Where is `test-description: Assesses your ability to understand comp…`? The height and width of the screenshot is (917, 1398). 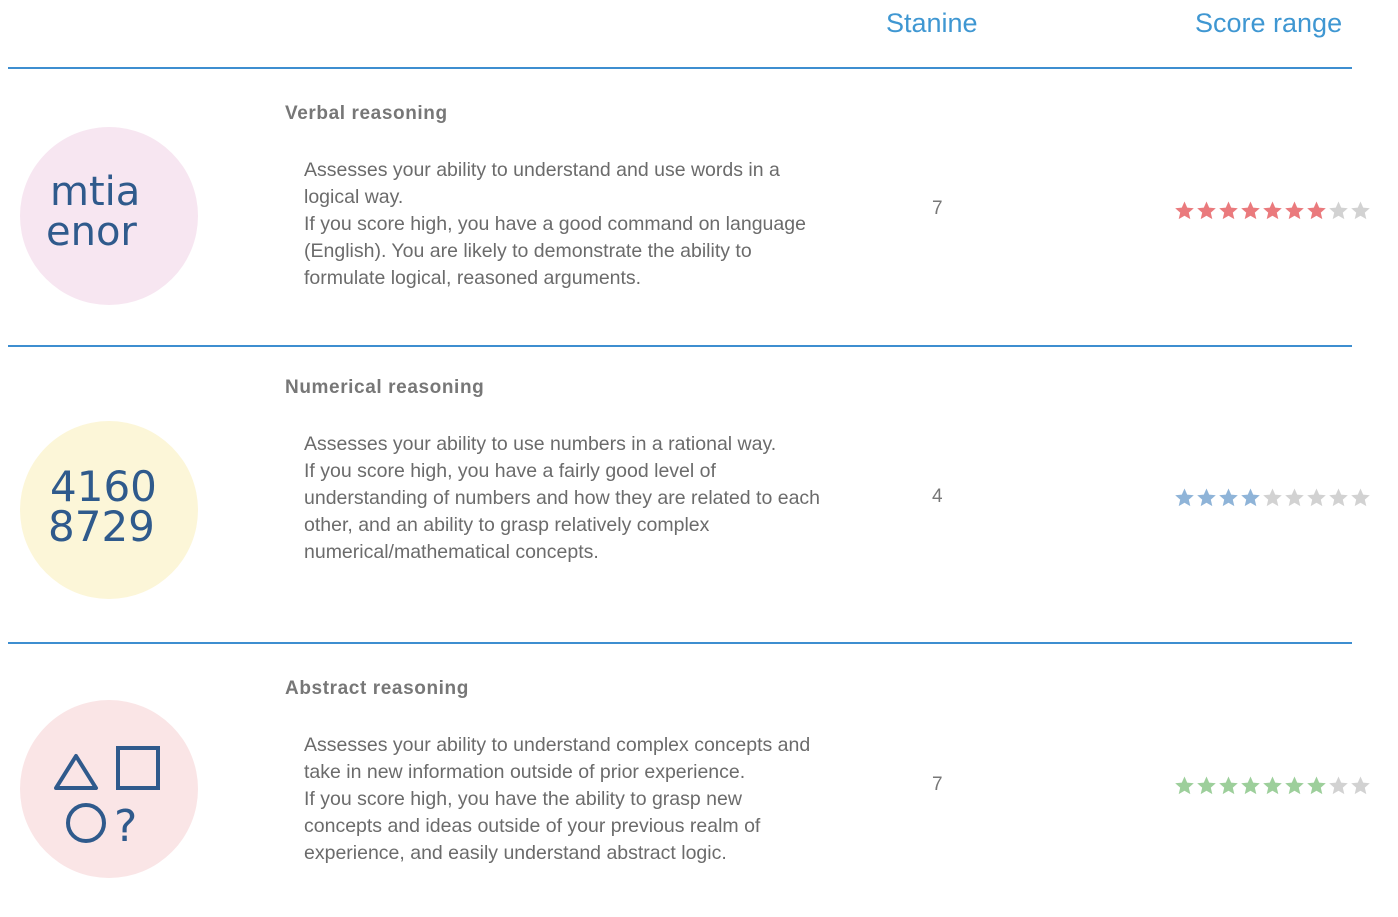 test-description: Assesses your ability to understand comp… is located at coordinates (564, 799).